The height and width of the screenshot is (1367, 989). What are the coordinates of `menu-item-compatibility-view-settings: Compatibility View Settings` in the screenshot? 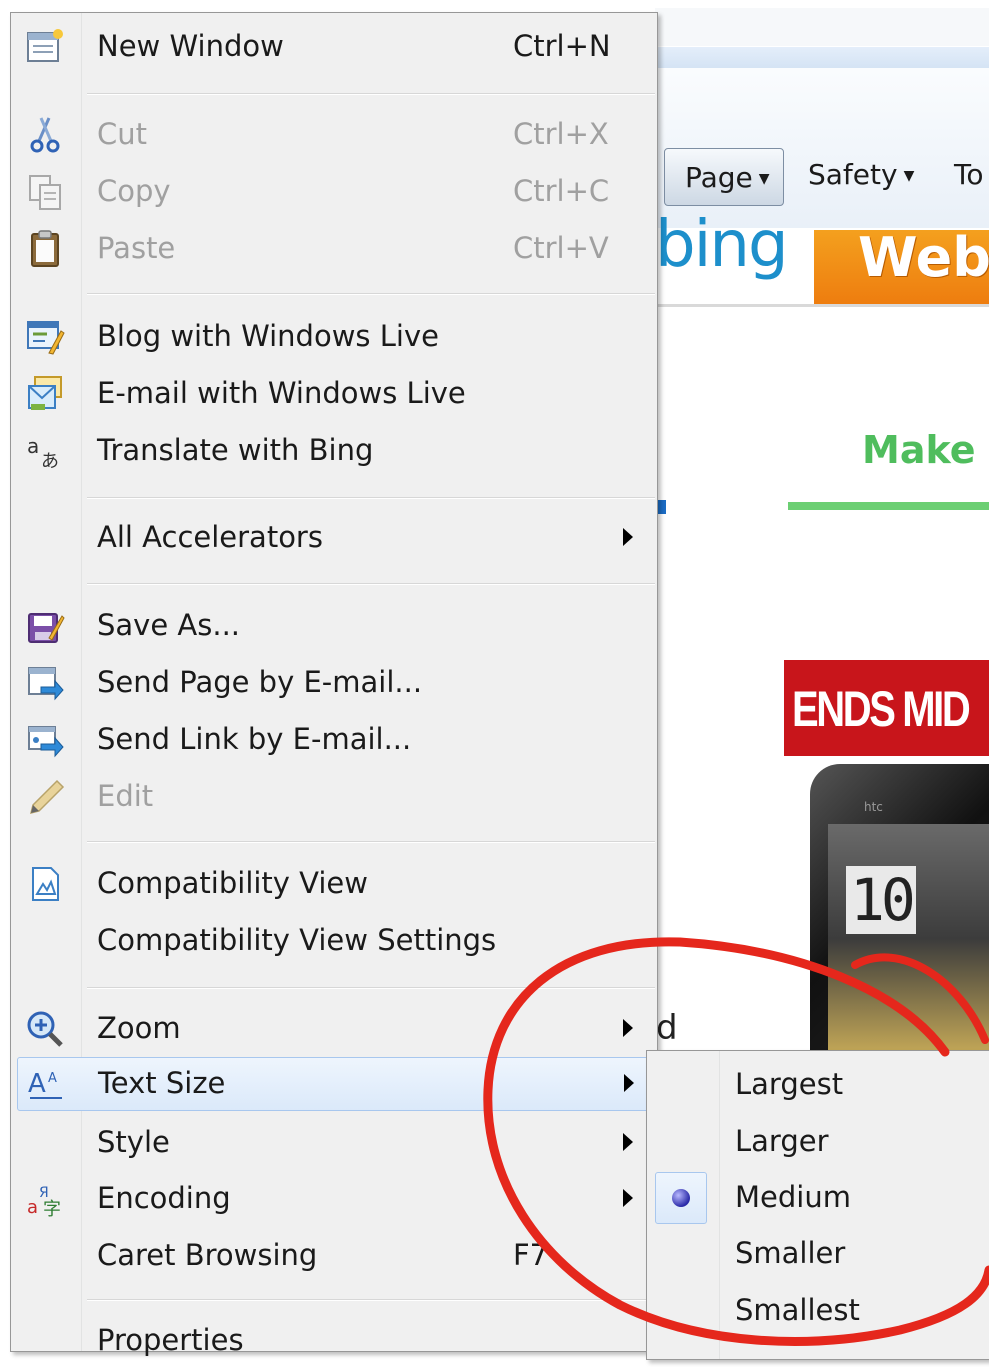 It's located at (334, 941).